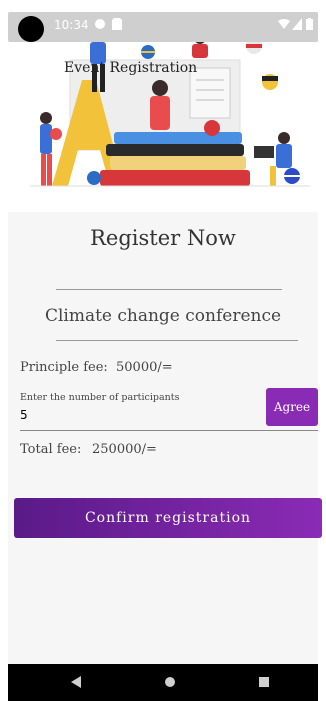 Image resolution: width=326 pixels, height=701 pixels. I want to click on page-title: Register Now, so click(163, 238).